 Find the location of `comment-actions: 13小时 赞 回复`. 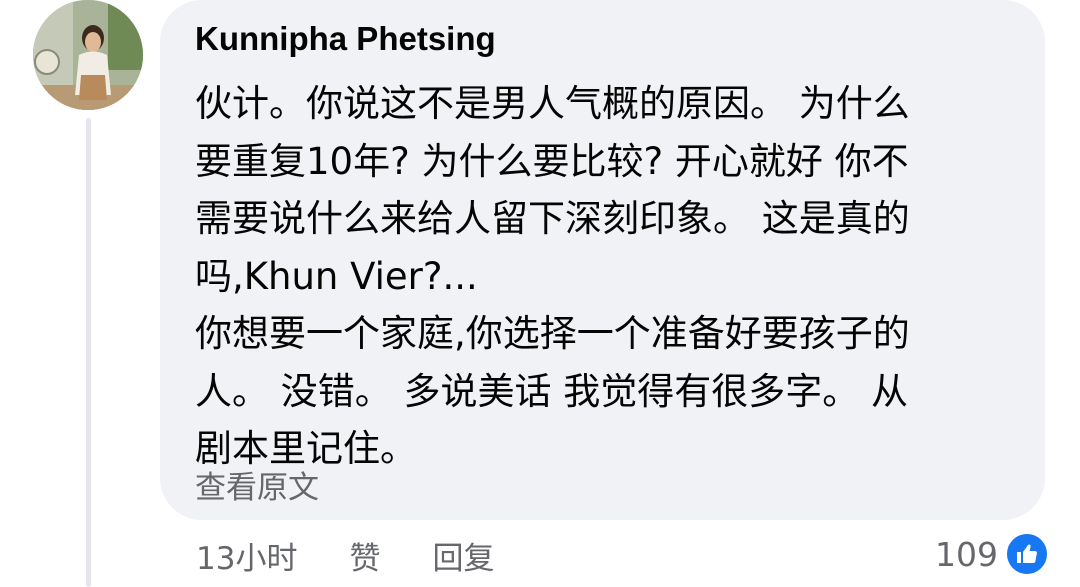

comment-actions: 13小时 赞 回复 is located at coordinates (345, 555).